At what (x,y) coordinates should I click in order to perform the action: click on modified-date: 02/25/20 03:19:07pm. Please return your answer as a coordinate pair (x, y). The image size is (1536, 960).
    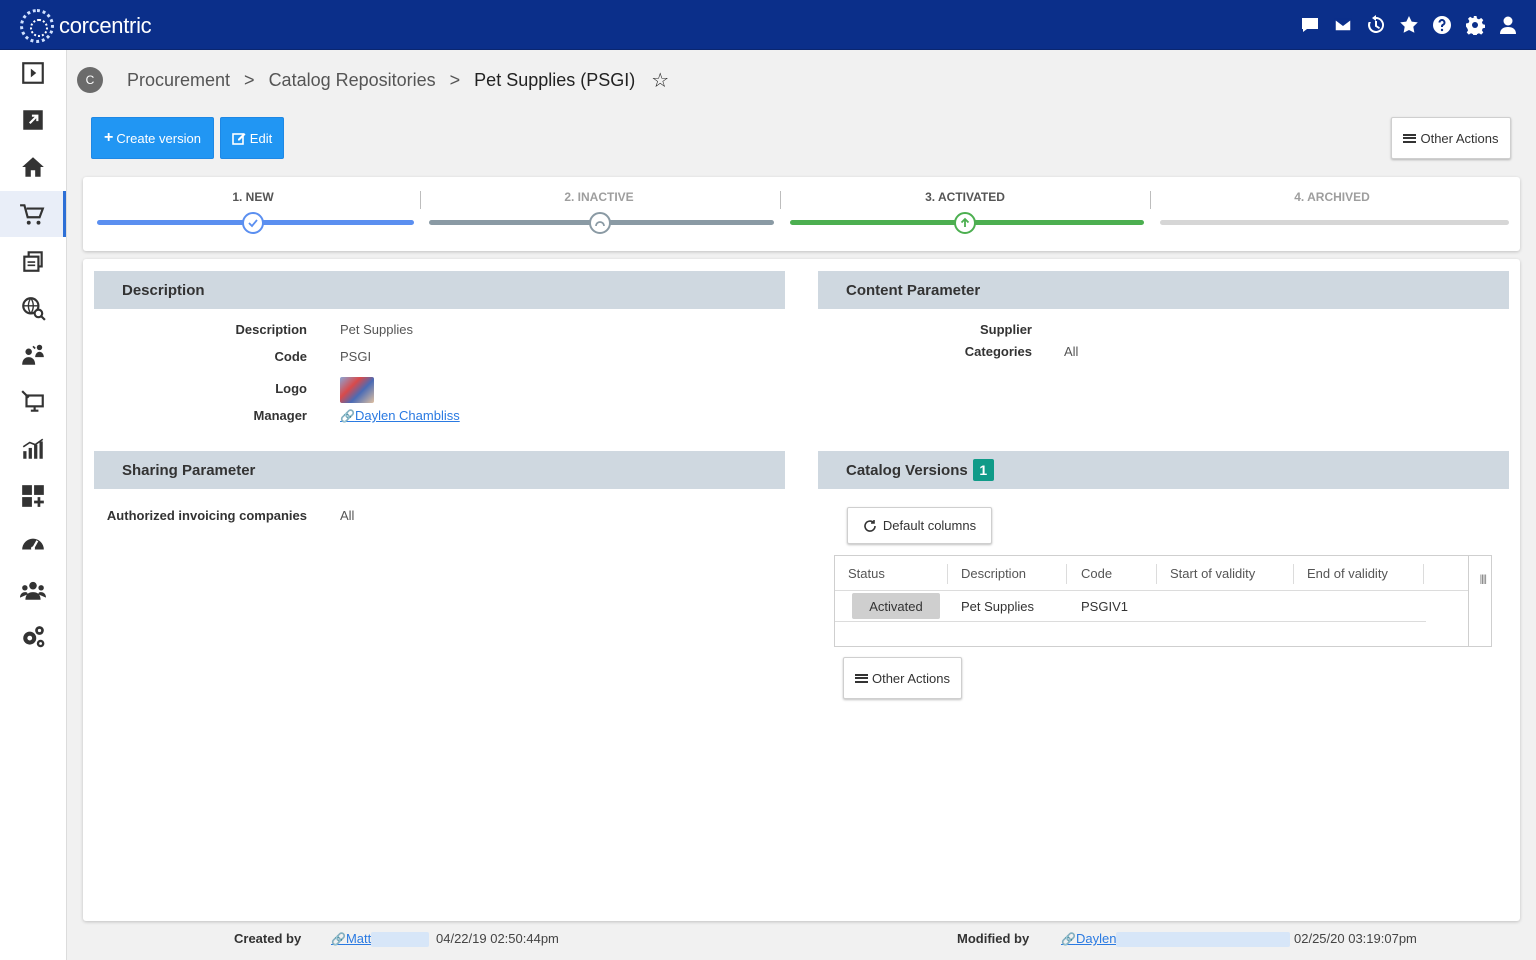
    Looking at the image, I should click on (1355, 938).